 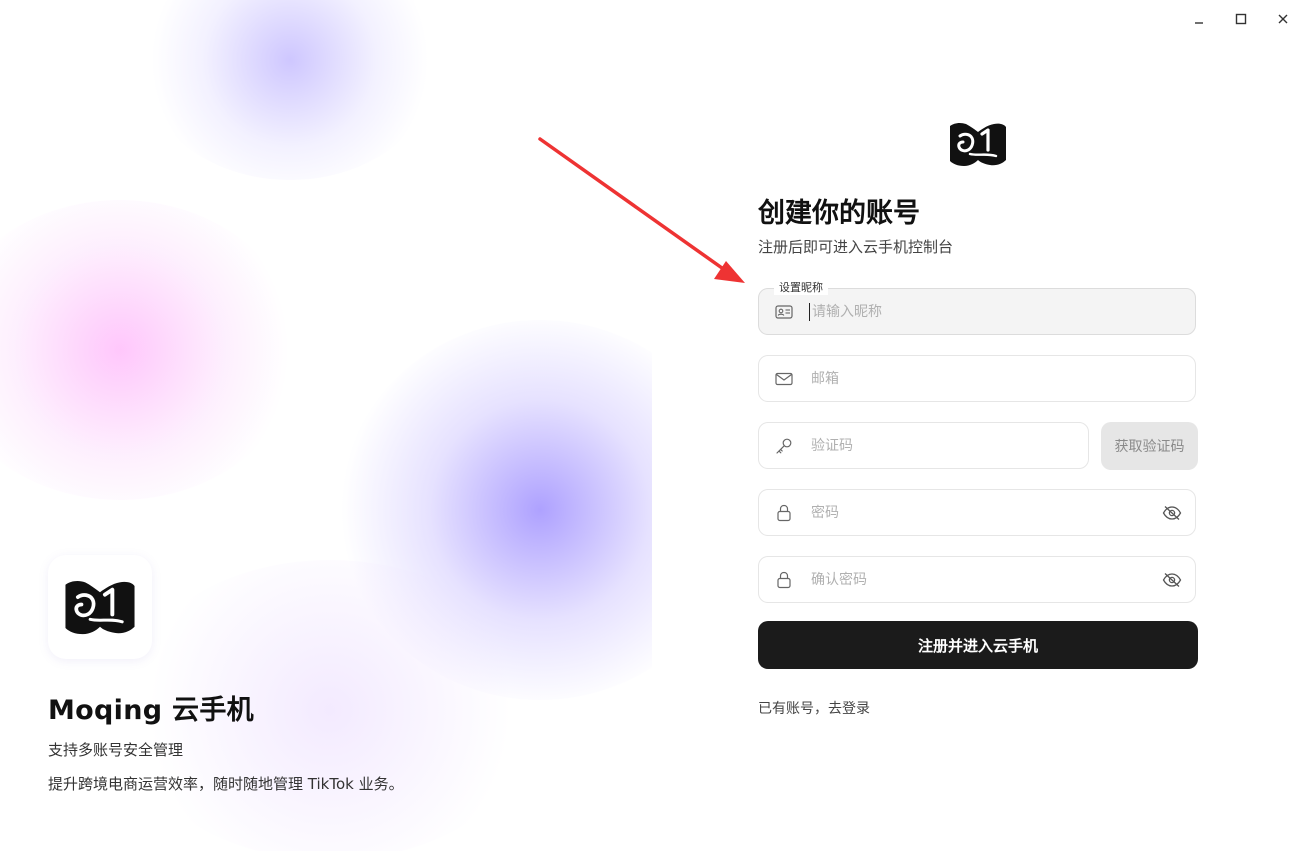 I want to click on mail-icon, so click(x=784, y=379).